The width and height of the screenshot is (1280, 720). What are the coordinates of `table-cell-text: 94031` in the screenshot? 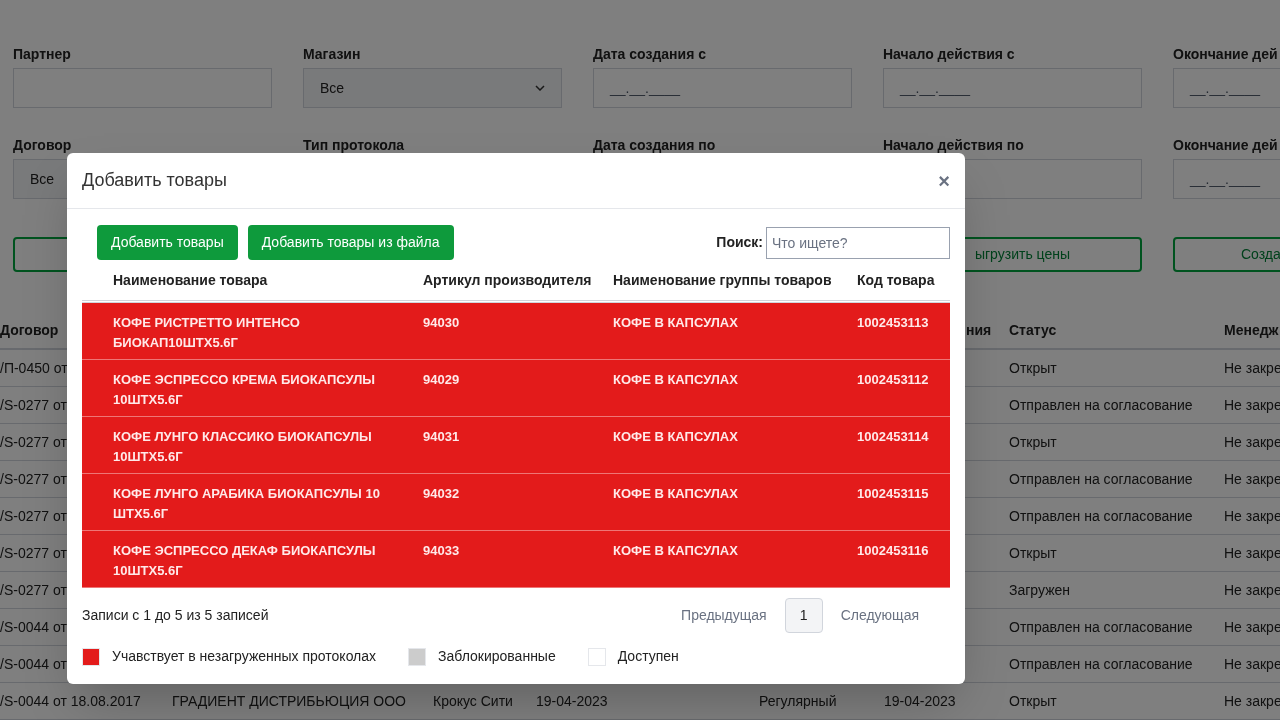 It's located at (442, 437).